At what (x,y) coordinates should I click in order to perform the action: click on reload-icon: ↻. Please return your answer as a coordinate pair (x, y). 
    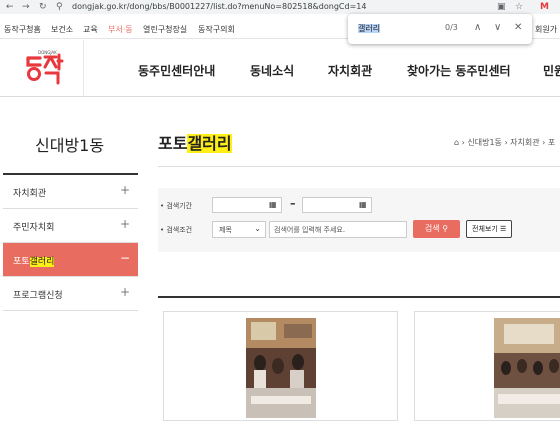
    Looking at the image, I should click on (43, 7).